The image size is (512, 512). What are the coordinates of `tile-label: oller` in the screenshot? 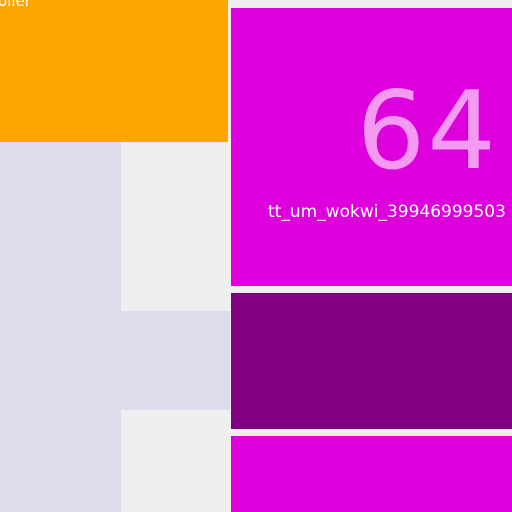 It's located at (15, 5).